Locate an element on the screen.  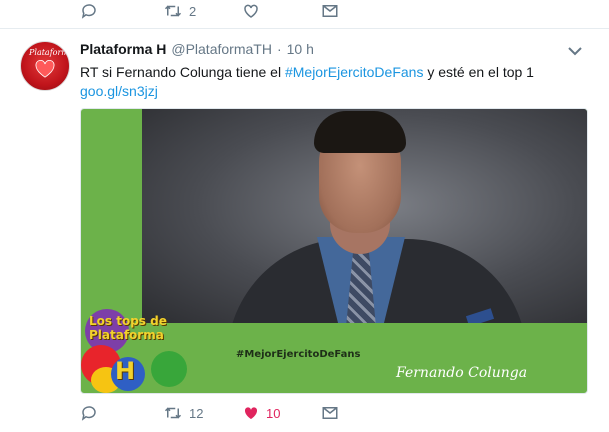
retweet-button: 12 is located at coordinates (183, 413).